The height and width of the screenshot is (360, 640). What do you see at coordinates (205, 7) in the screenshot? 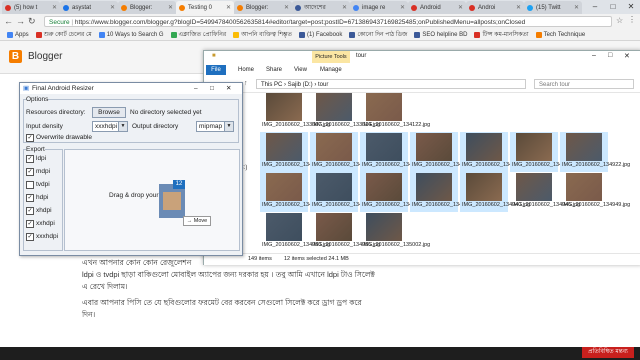
I see `browser-tab: Testing 0 ✕` at bounding box center [205, 7].